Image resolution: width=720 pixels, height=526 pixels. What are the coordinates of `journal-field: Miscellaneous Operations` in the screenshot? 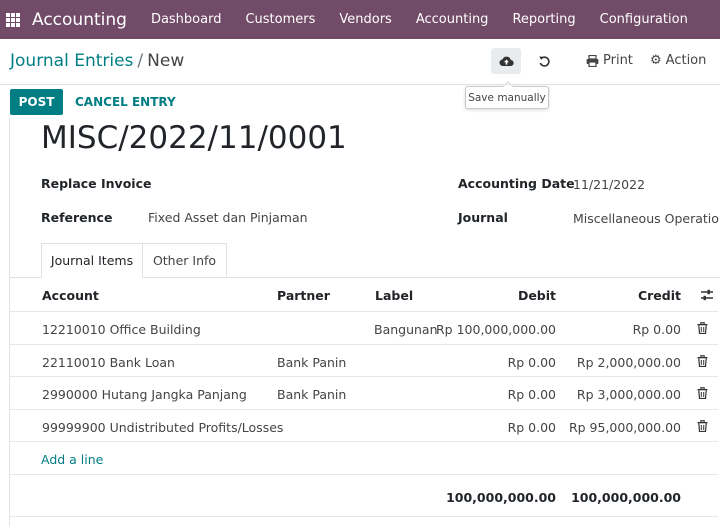 It's located at (646, 218).